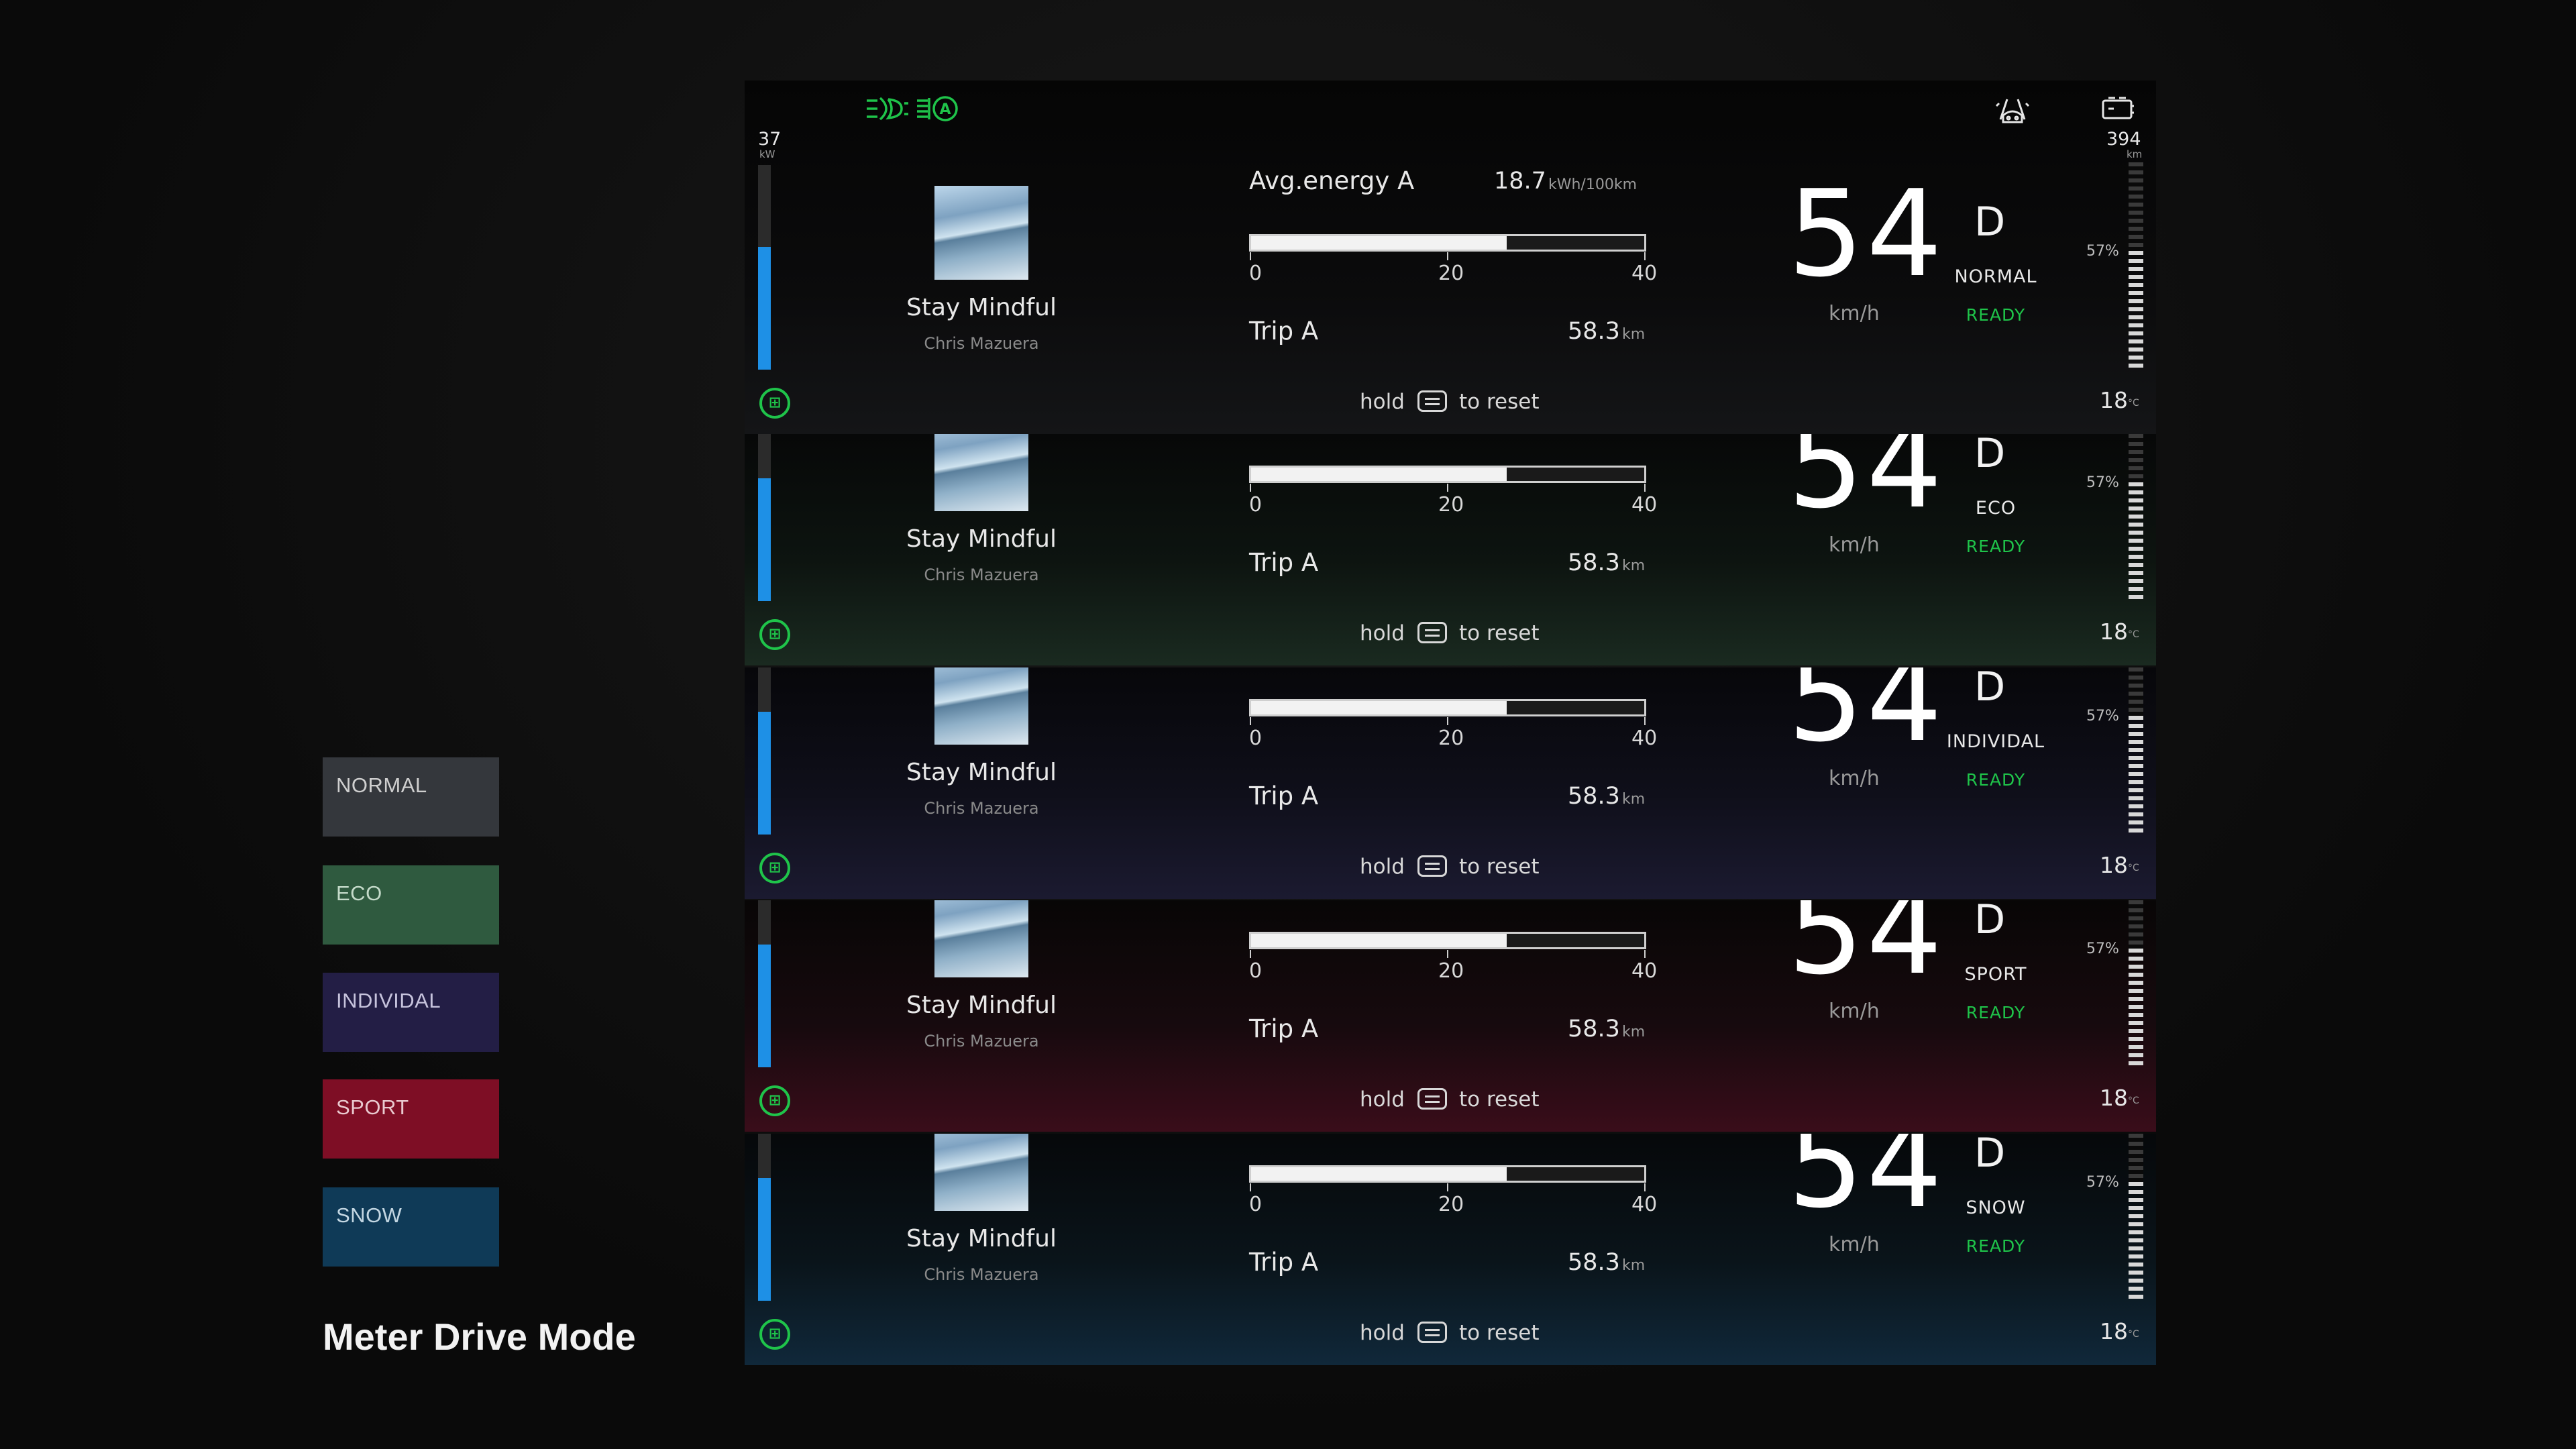 This screenshot has height=1449, width=2576. What do you see at coordinates (1995, 741) in the screenshot?
I see `drive-mode-label: INDIVIDAL` at bounding box center [1995, 741].